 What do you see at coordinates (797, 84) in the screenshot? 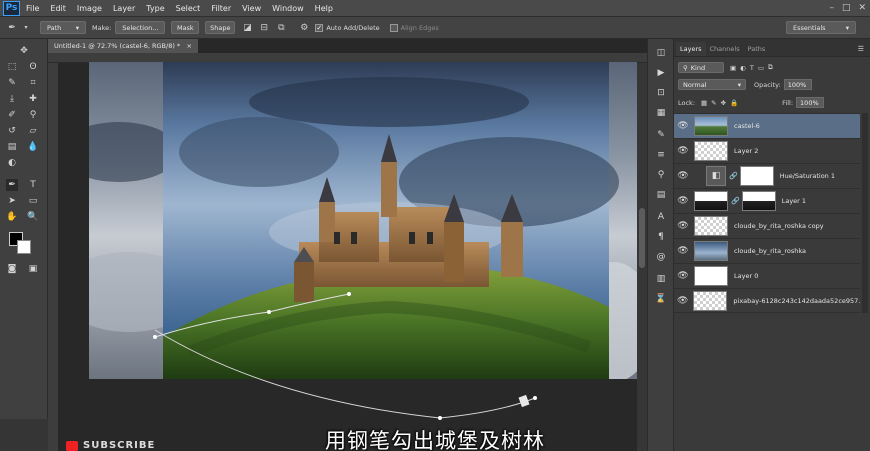
I see `opacity-field: 100%` at bounding box center [797, 84].